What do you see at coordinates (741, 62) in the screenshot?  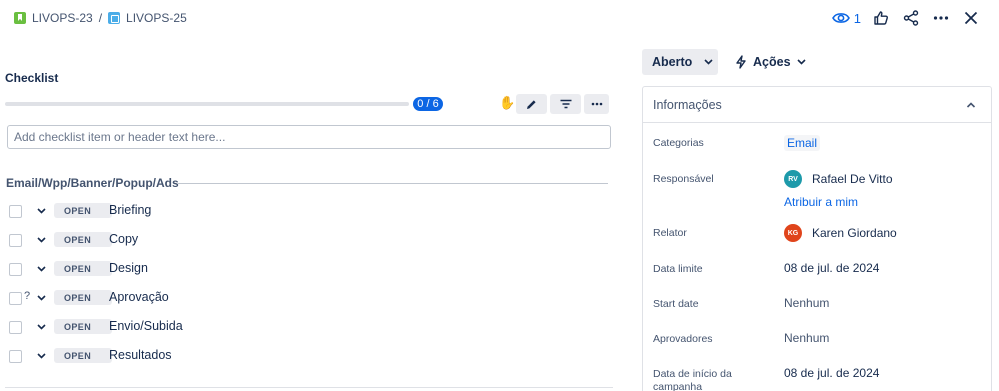 I see `lightning-icon` at bounding box center [741, 62].